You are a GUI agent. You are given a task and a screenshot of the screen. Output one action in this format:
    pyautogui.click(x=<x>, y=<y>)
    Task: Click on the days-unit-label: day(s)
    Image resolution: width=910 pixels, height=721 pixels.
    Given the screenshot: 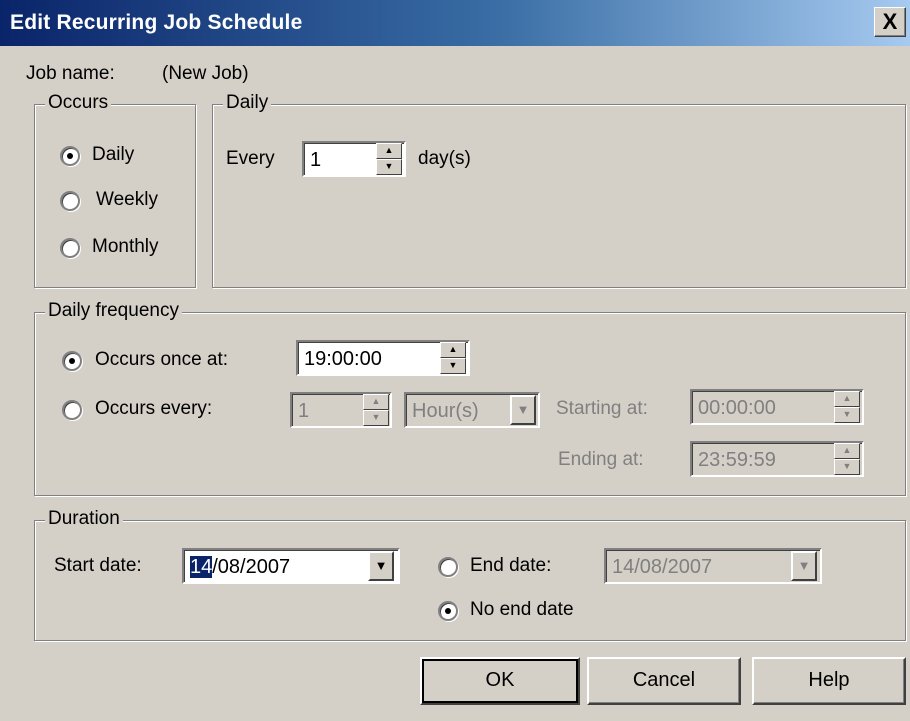 What is the action you would take?
    pyautogui.click(x=444, y=158)
    